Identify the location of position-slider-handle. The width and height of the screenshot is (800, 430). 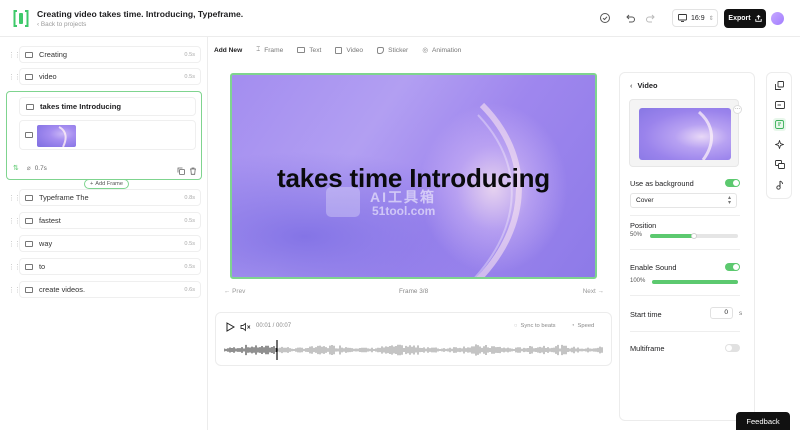
(694, 236).